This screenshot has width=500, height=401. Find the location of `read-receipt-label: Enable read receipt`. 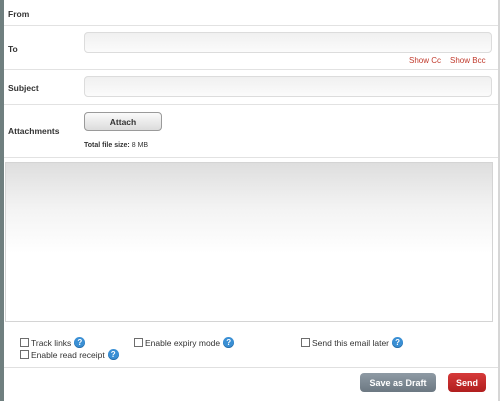

read-receipt-label: Enable read receipt is located at coordinates (68, 354).